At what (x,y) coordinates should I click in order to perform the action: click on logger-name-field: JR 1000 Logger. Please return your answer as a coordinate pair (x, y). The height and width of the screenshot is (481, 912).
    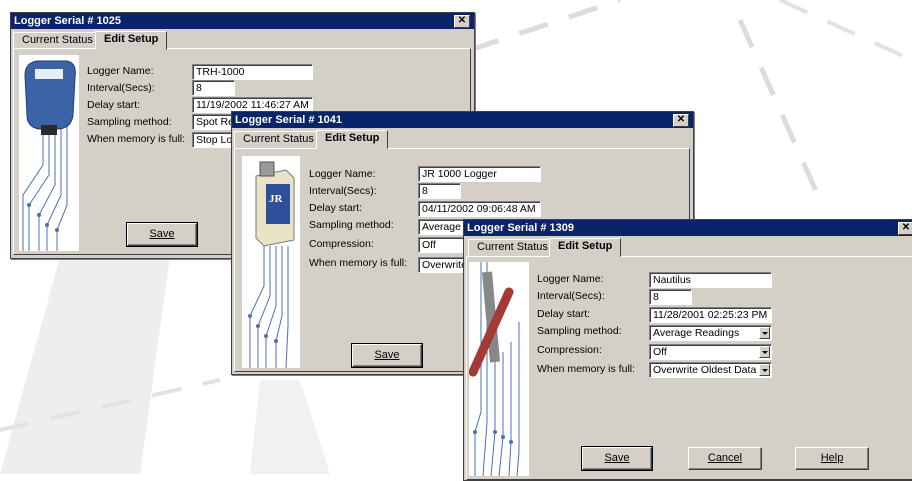
    Looking at the image, I should click on (479, 174).